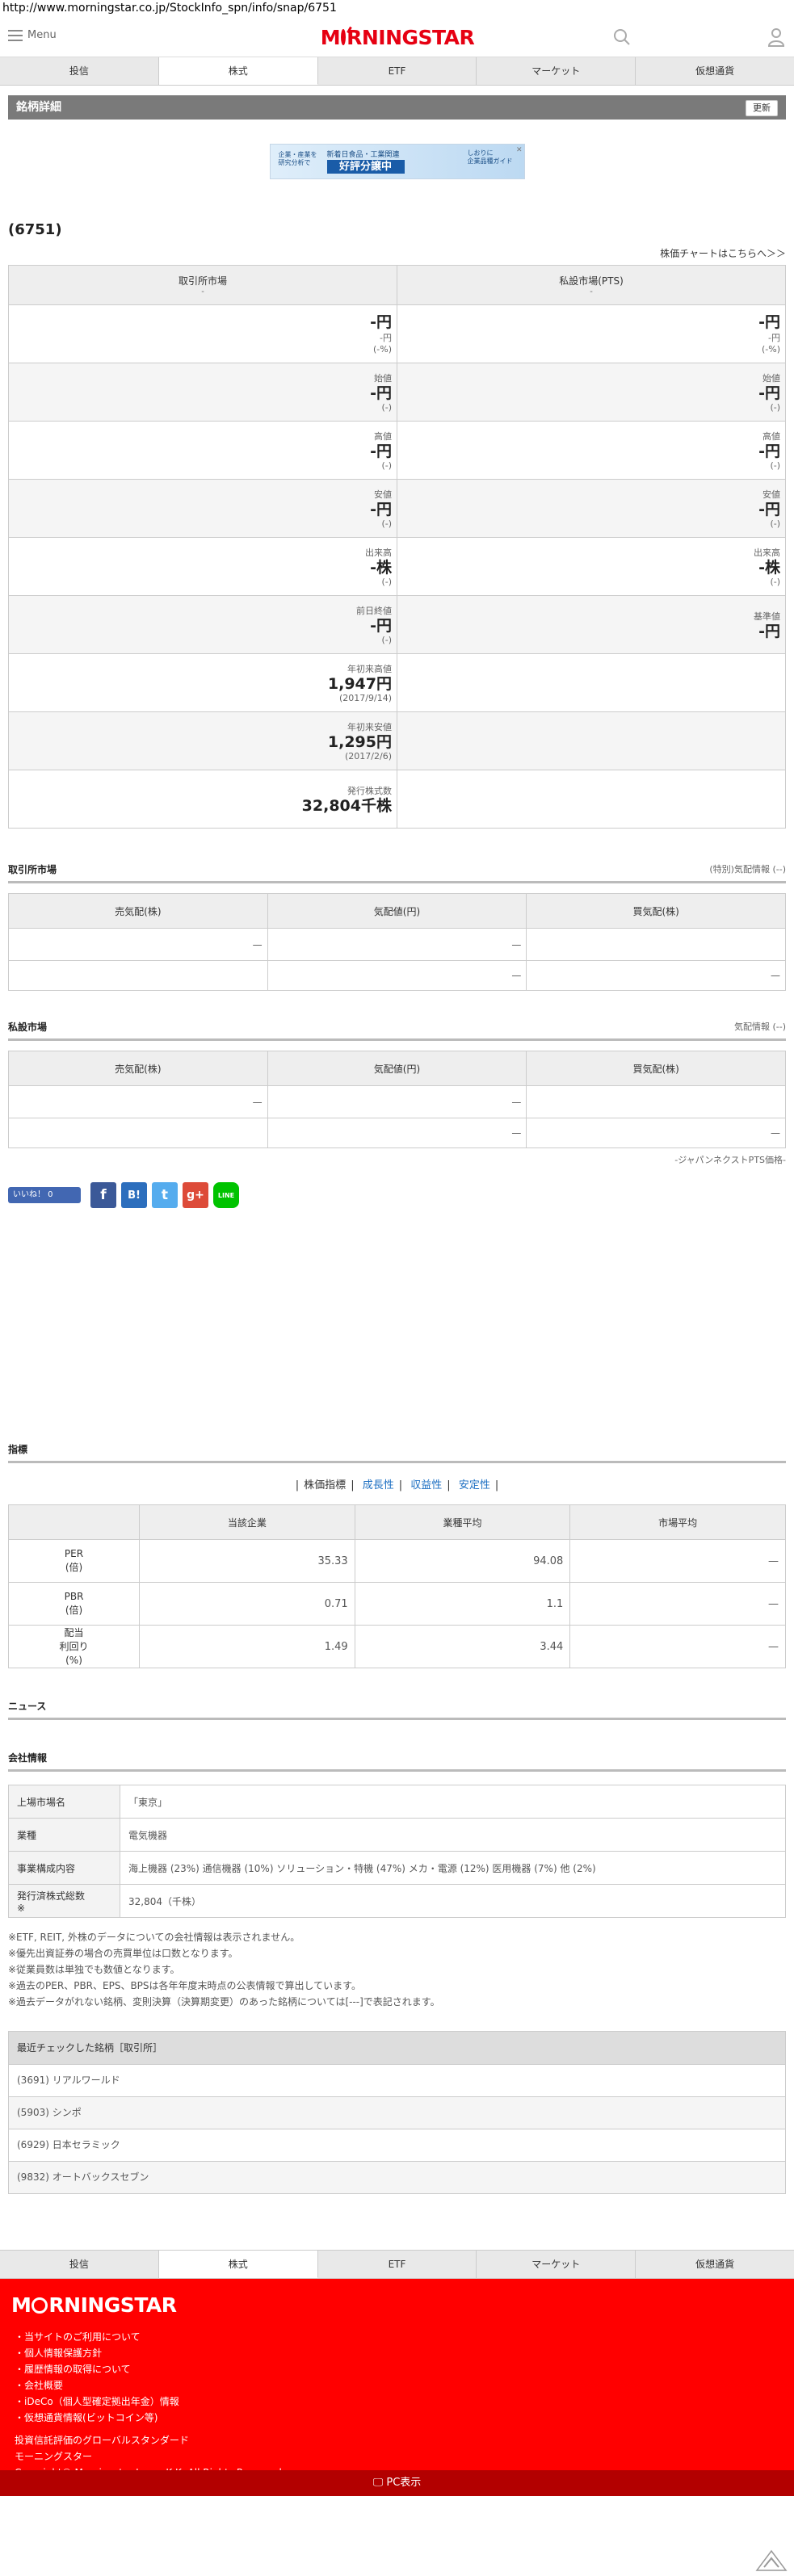  Describe the element at coordinates (97, 2401) in the screenshot. I see `footer-link-ideco: ・iDeCo（個人型確定拠出年金）情報` at that location.